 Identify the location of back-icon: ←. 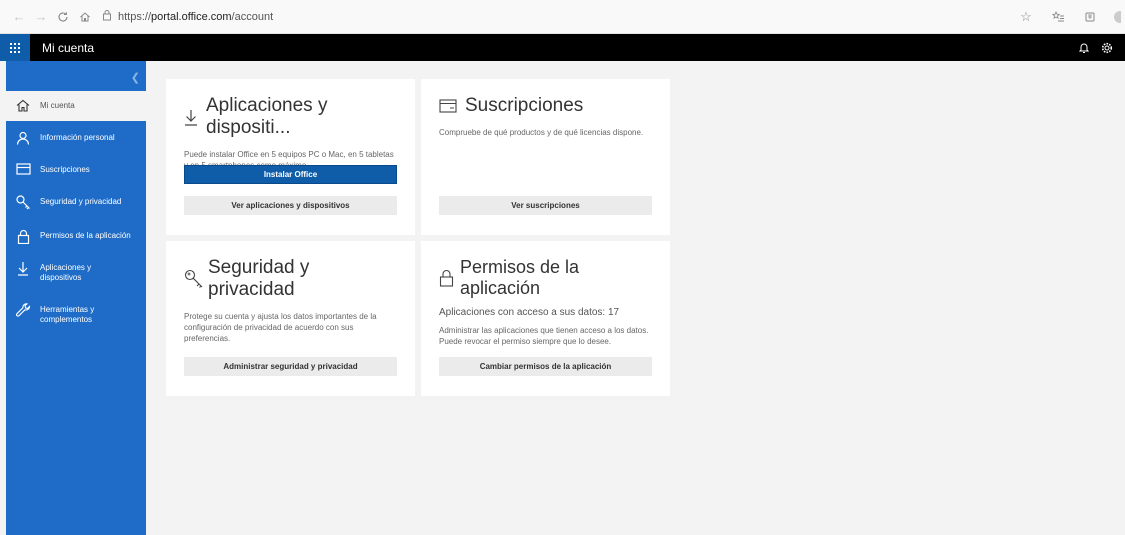
(19, 17).